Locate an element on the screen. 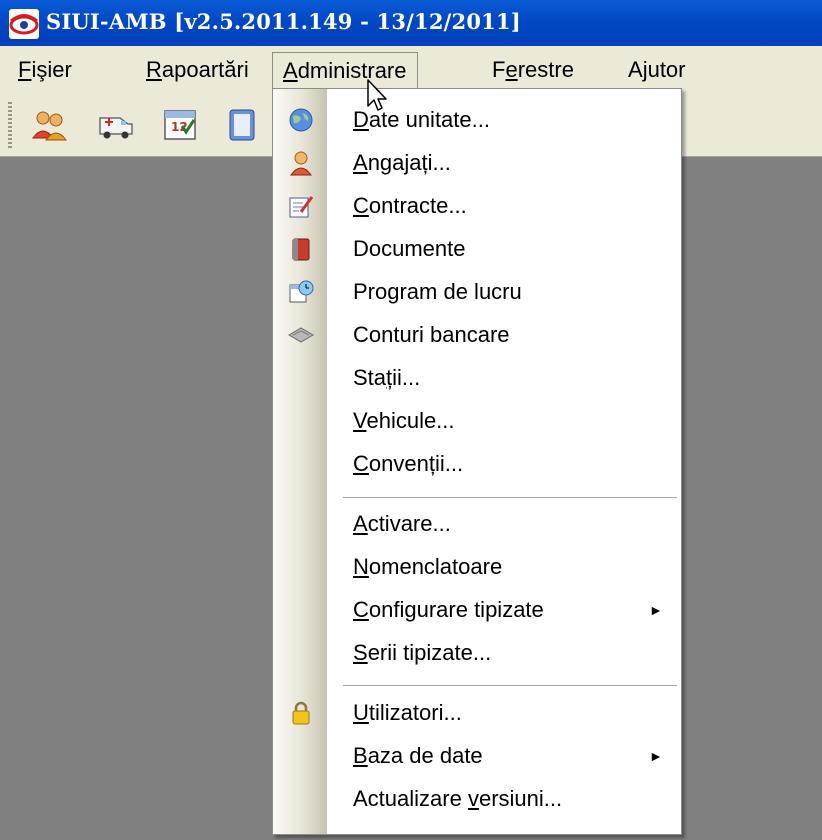 The width and height of the screenshot is (822, 840). menu-item-baza-de-date: Baza de date ► is located at coordinates (477, 756).